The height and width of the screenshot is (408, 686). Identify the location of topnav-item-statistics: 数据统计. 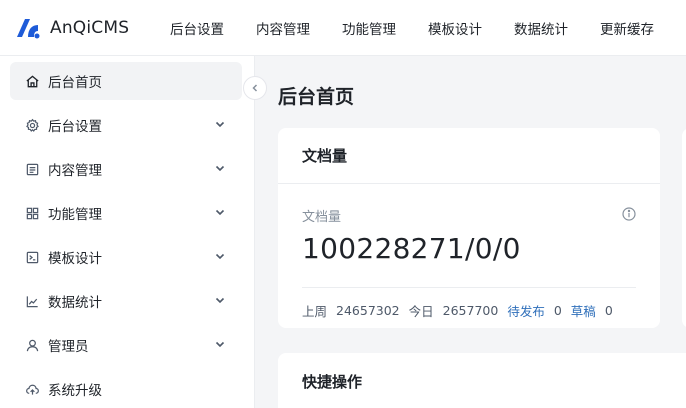
(541, 28).